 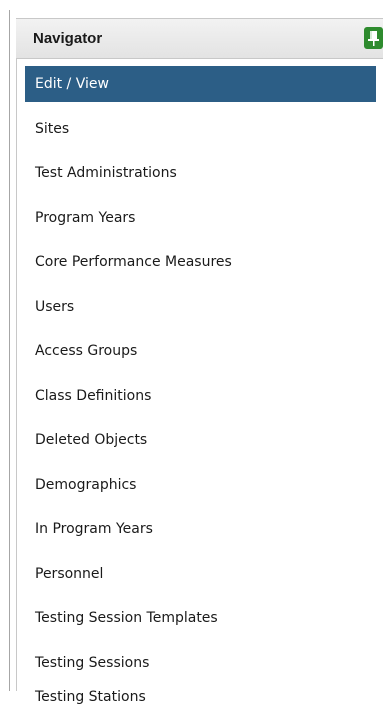 What do you see at coordinates (200, 173) in the screenshot?
I see `nav-item-test-administrations: Test Administrations` at bounding box center [200, 173].